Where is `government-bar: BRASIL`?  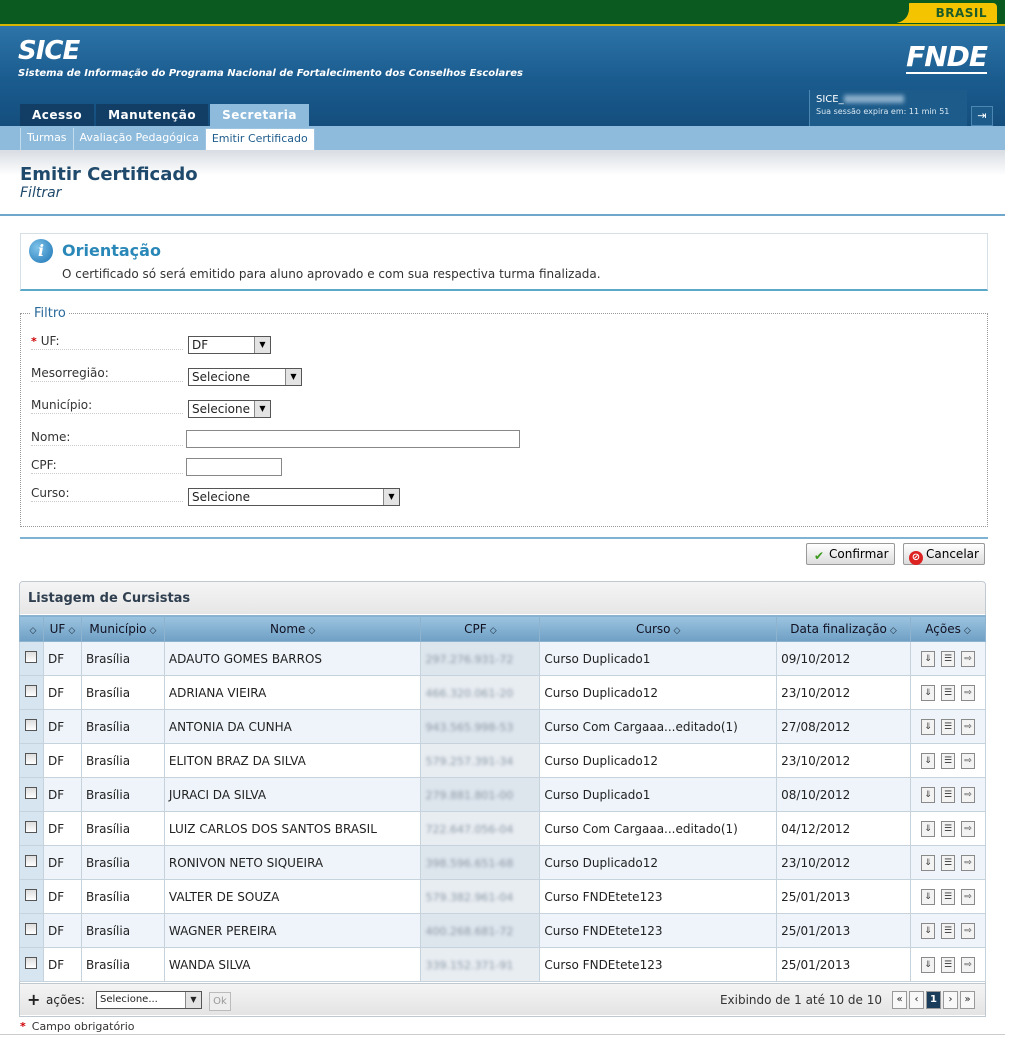
government-bar: BRASIL is located at coordinates (502, 12).